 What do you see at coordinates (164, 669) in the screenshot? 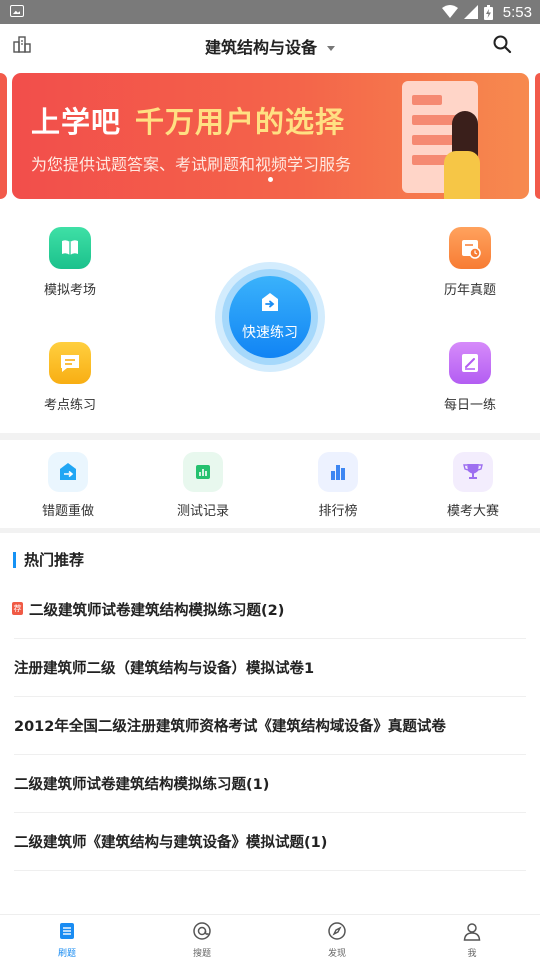
I see `list-item-title: 注册建筑师二级（建筑结构与设备）模拟试卷1` at bounding box center [164, 669].